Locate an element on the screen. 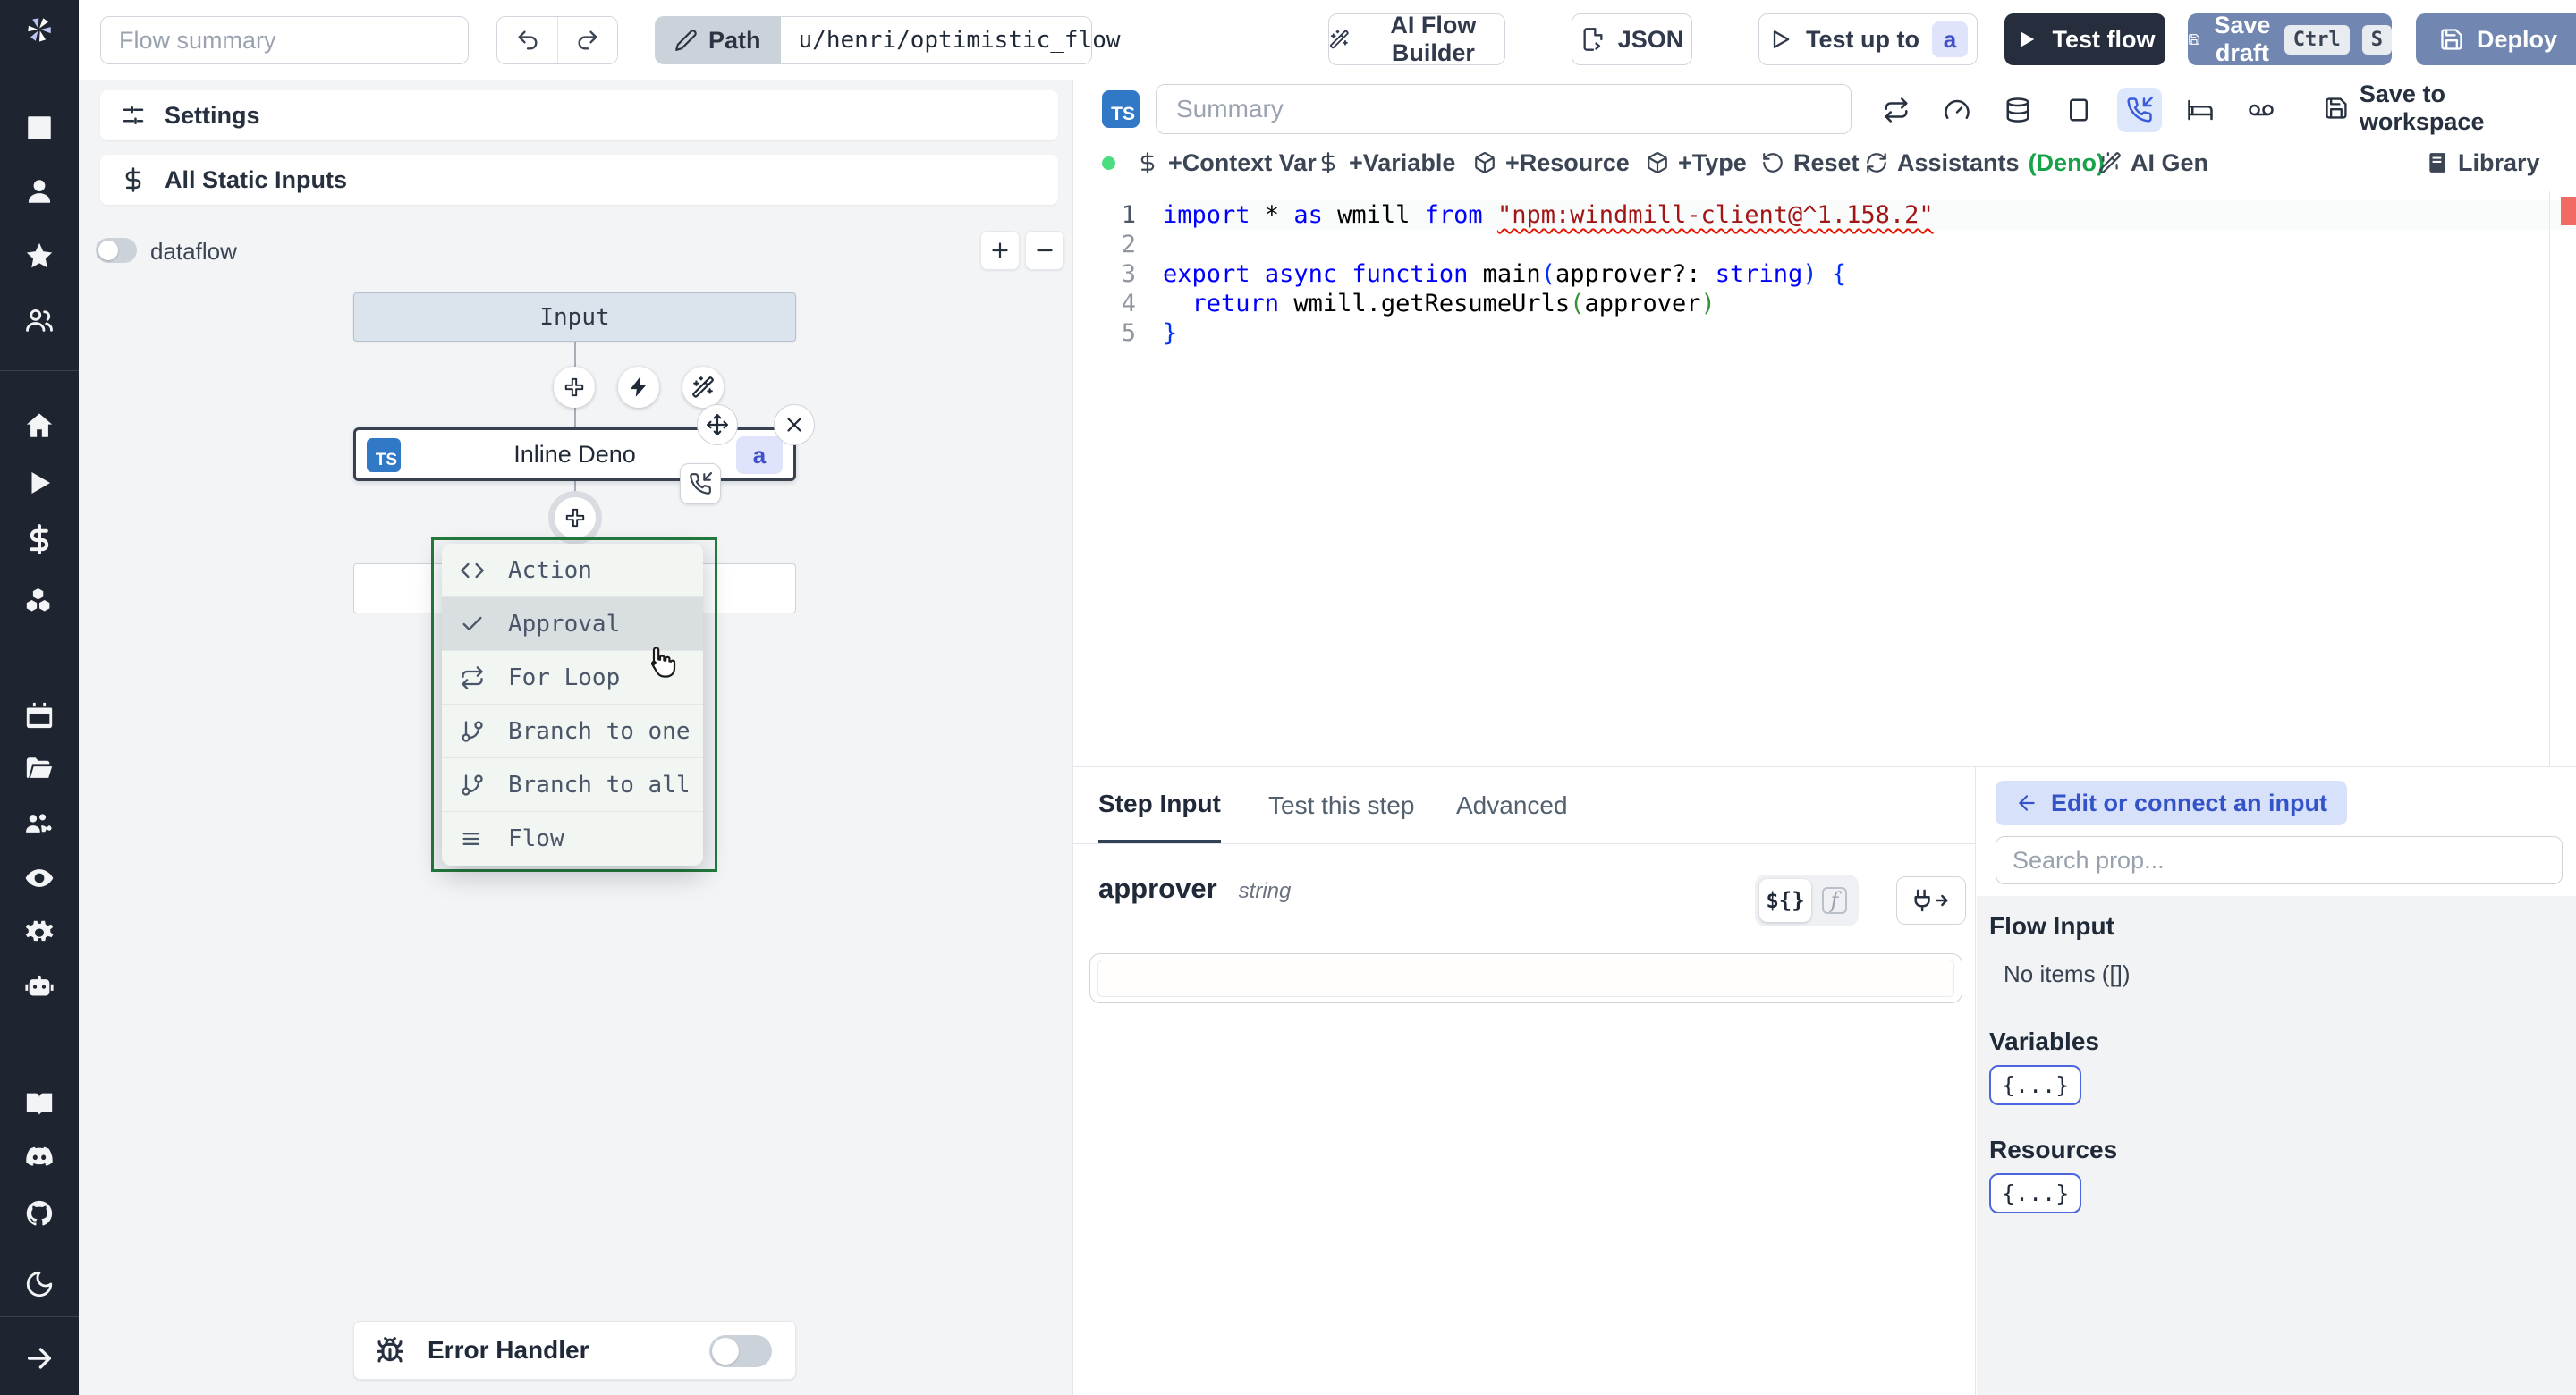 The width and height of the screenshot is (2576, 1395). deploy-button: Deploy is located at coordinates (2496, 39).